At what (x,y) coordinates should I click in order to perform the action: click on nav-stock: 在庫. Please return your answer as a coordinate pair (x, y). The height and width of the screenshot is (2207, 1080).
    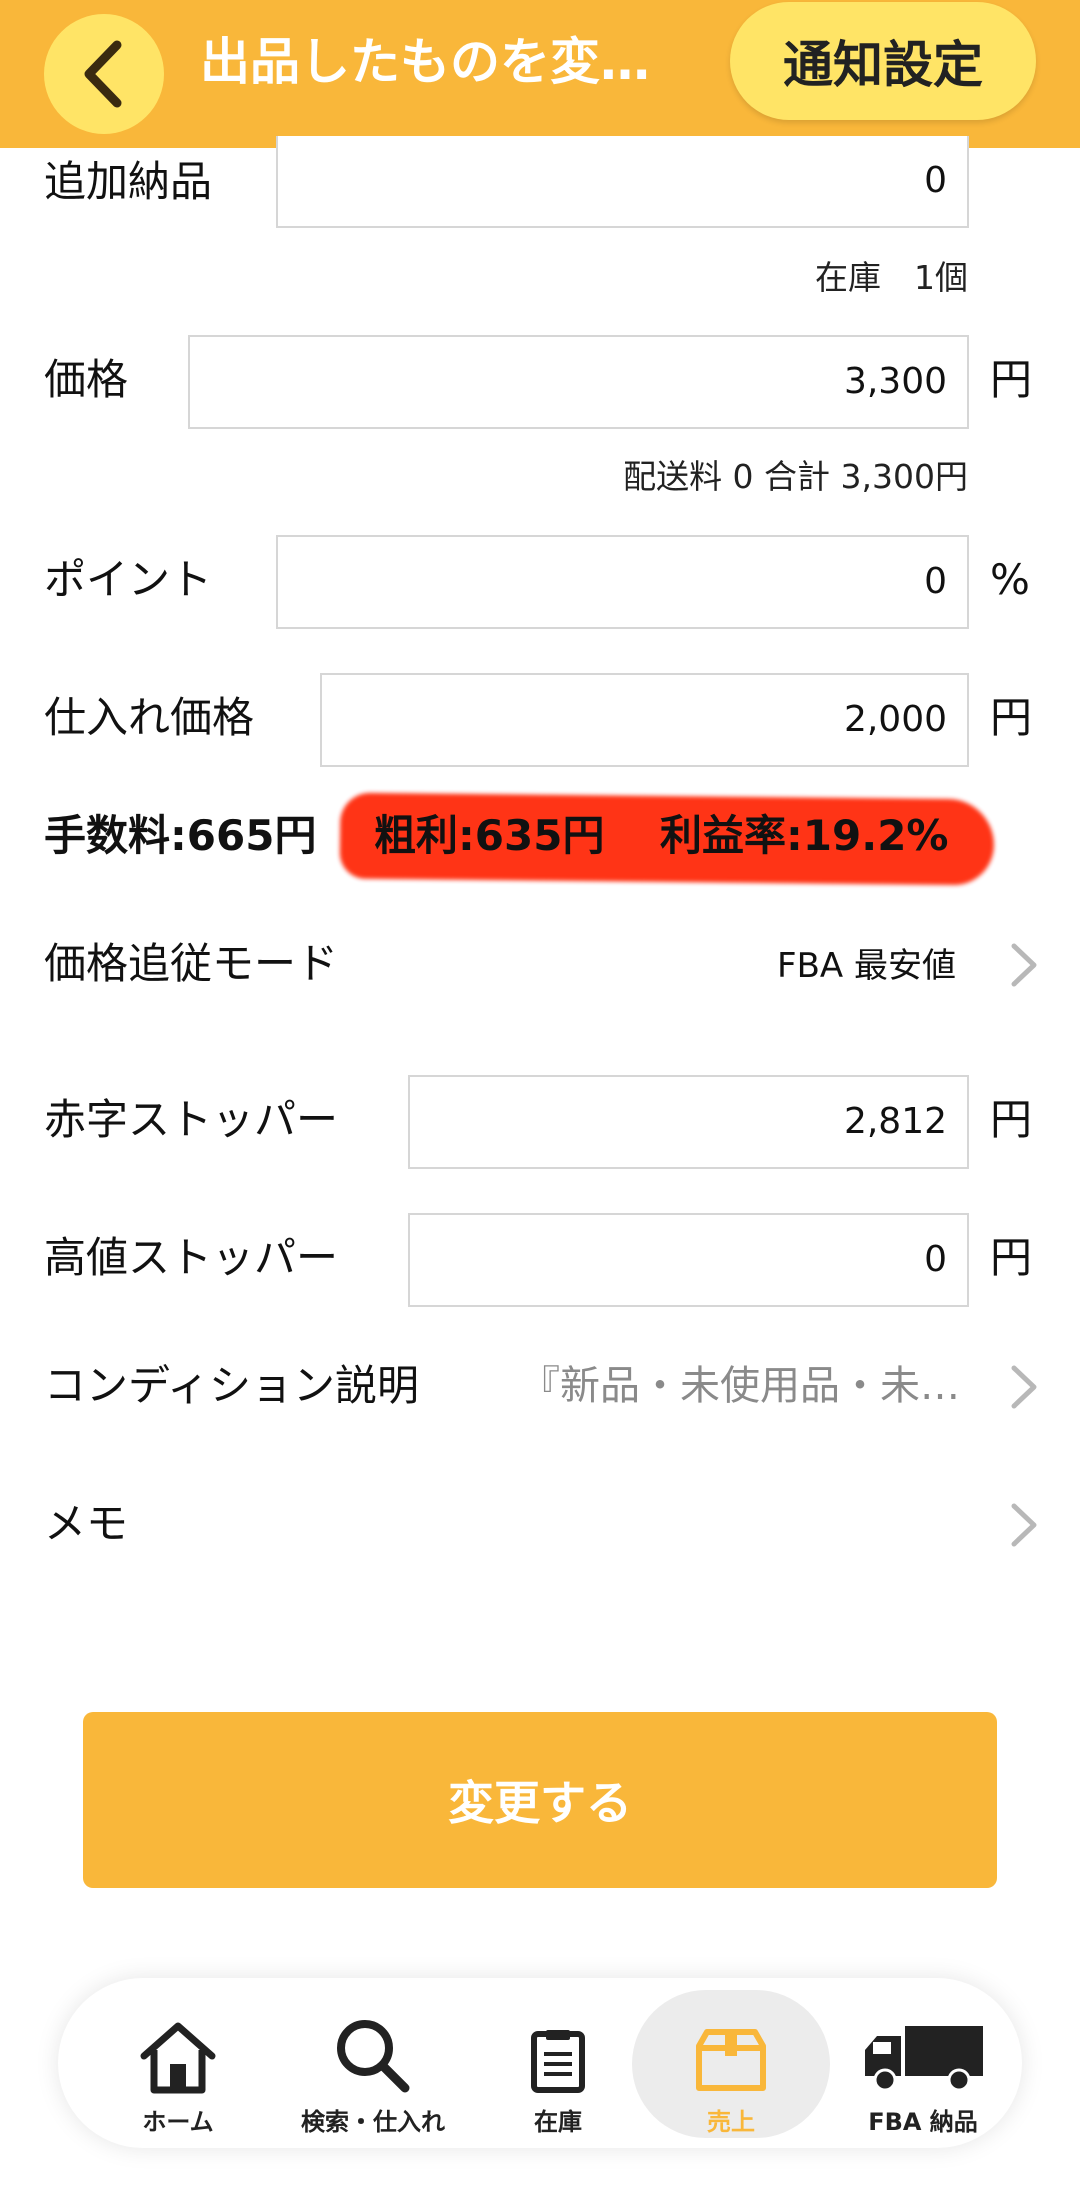
    Looking at the image, I should click on (558, 2063).